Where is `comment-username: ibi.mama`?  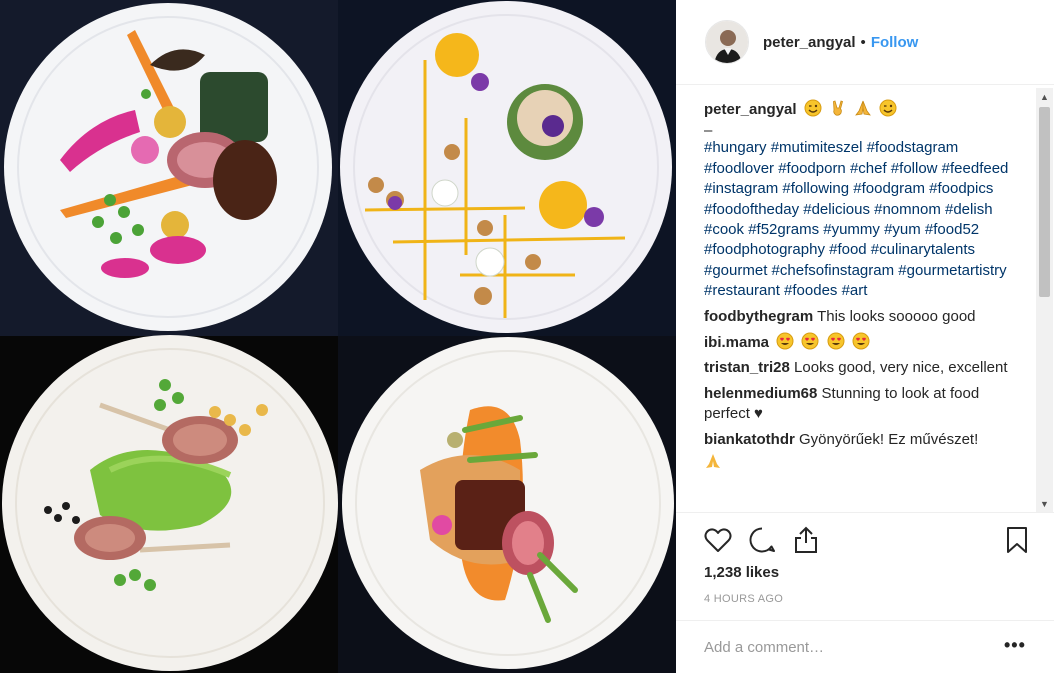
comment-username: ibi.mama is located at coordinates (736, 342).